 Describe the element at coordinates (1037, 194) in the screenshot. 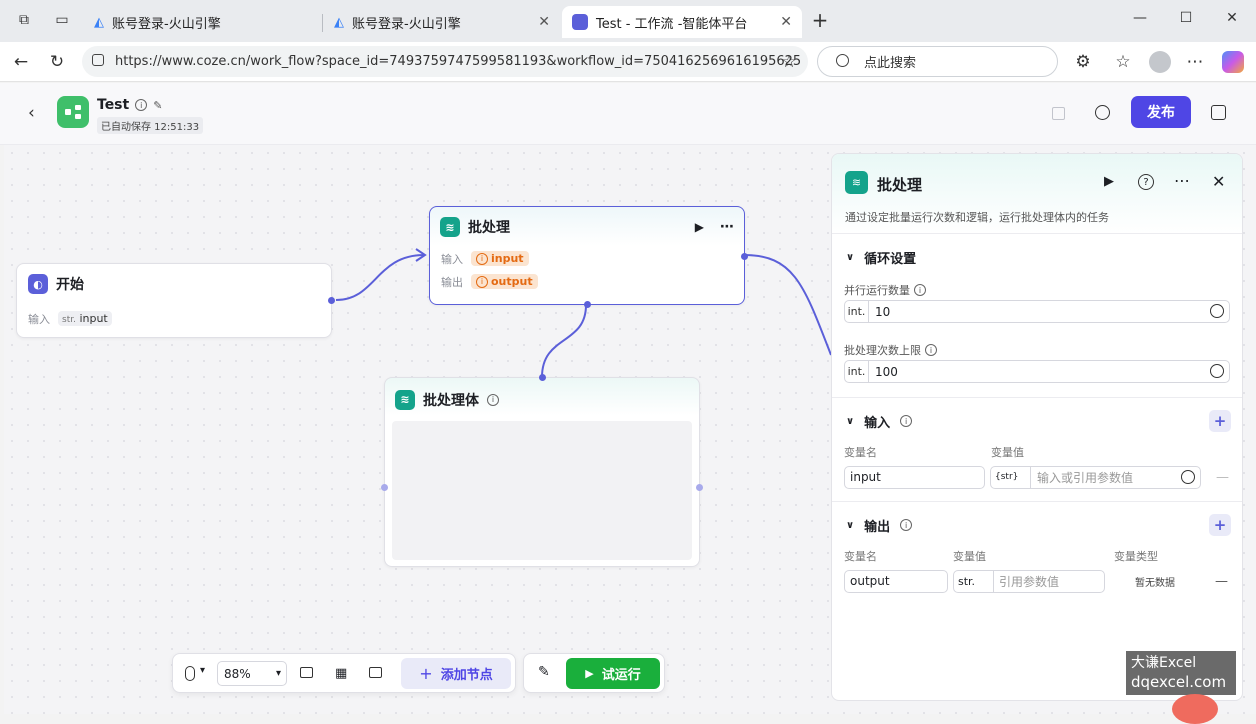

I see `panel-header: ≋ 批处理 ▶ ? ⋯ ✕ 通过设定批量运行次数和逻辑，运行批处理体内的任务` at that location.